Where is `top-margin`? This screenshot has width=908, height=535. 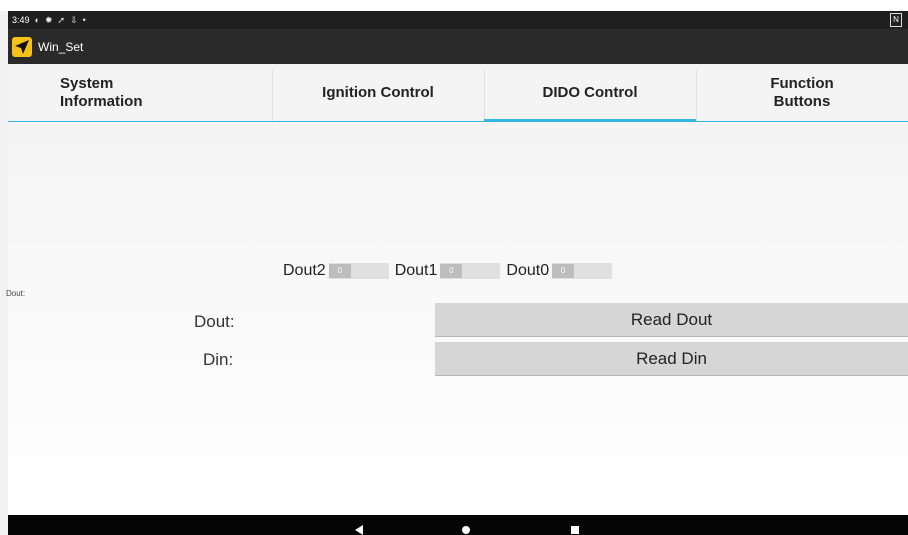 top-margin is located at coordinates (454, 5).